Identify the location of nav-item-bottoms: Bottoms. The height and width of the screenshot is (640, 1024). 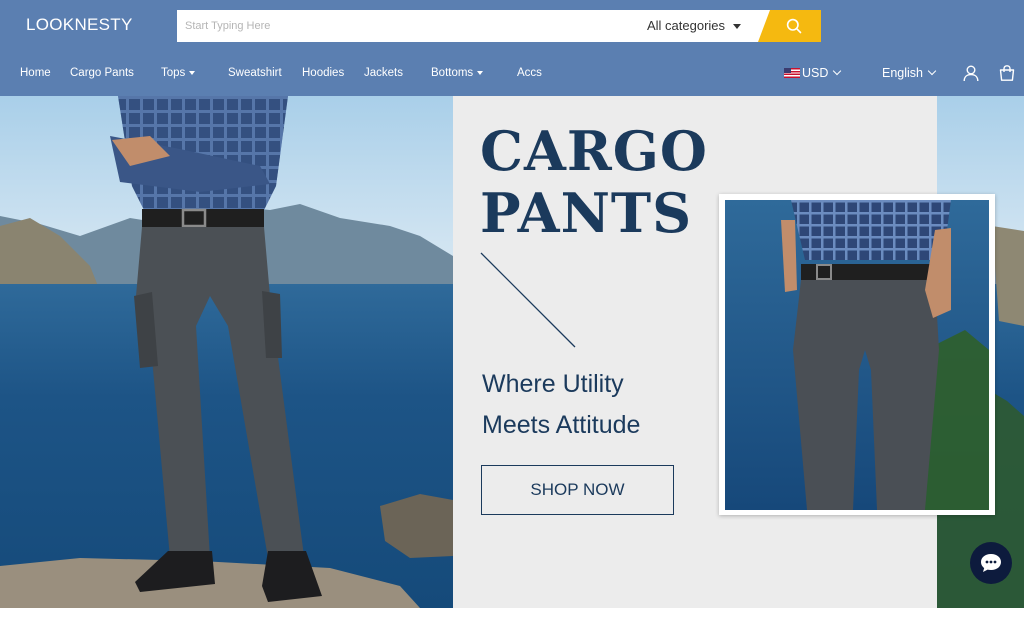
(457, 73).